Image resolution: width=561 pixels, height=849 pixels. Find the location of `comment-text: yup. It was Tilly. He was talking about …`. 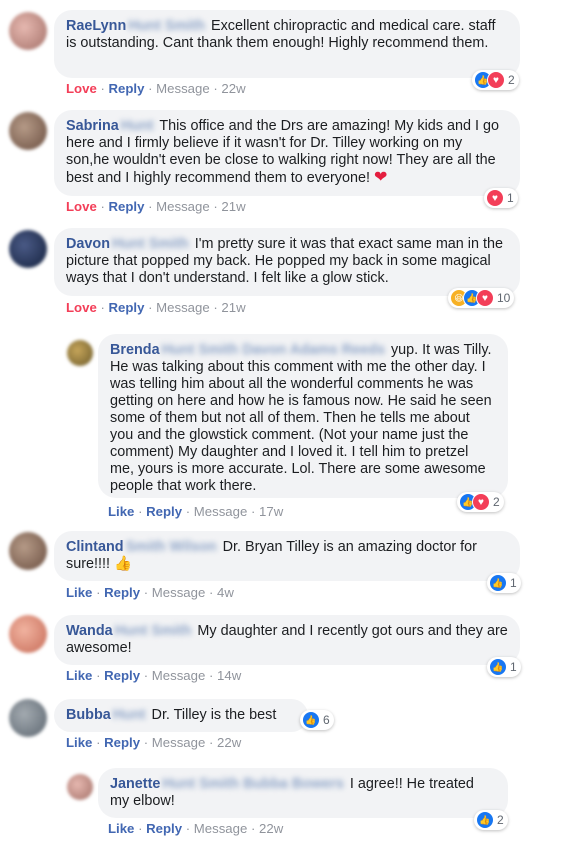

comment-text: yup. It was Tilly. He was talking about … is located at coordinates (301, 418).